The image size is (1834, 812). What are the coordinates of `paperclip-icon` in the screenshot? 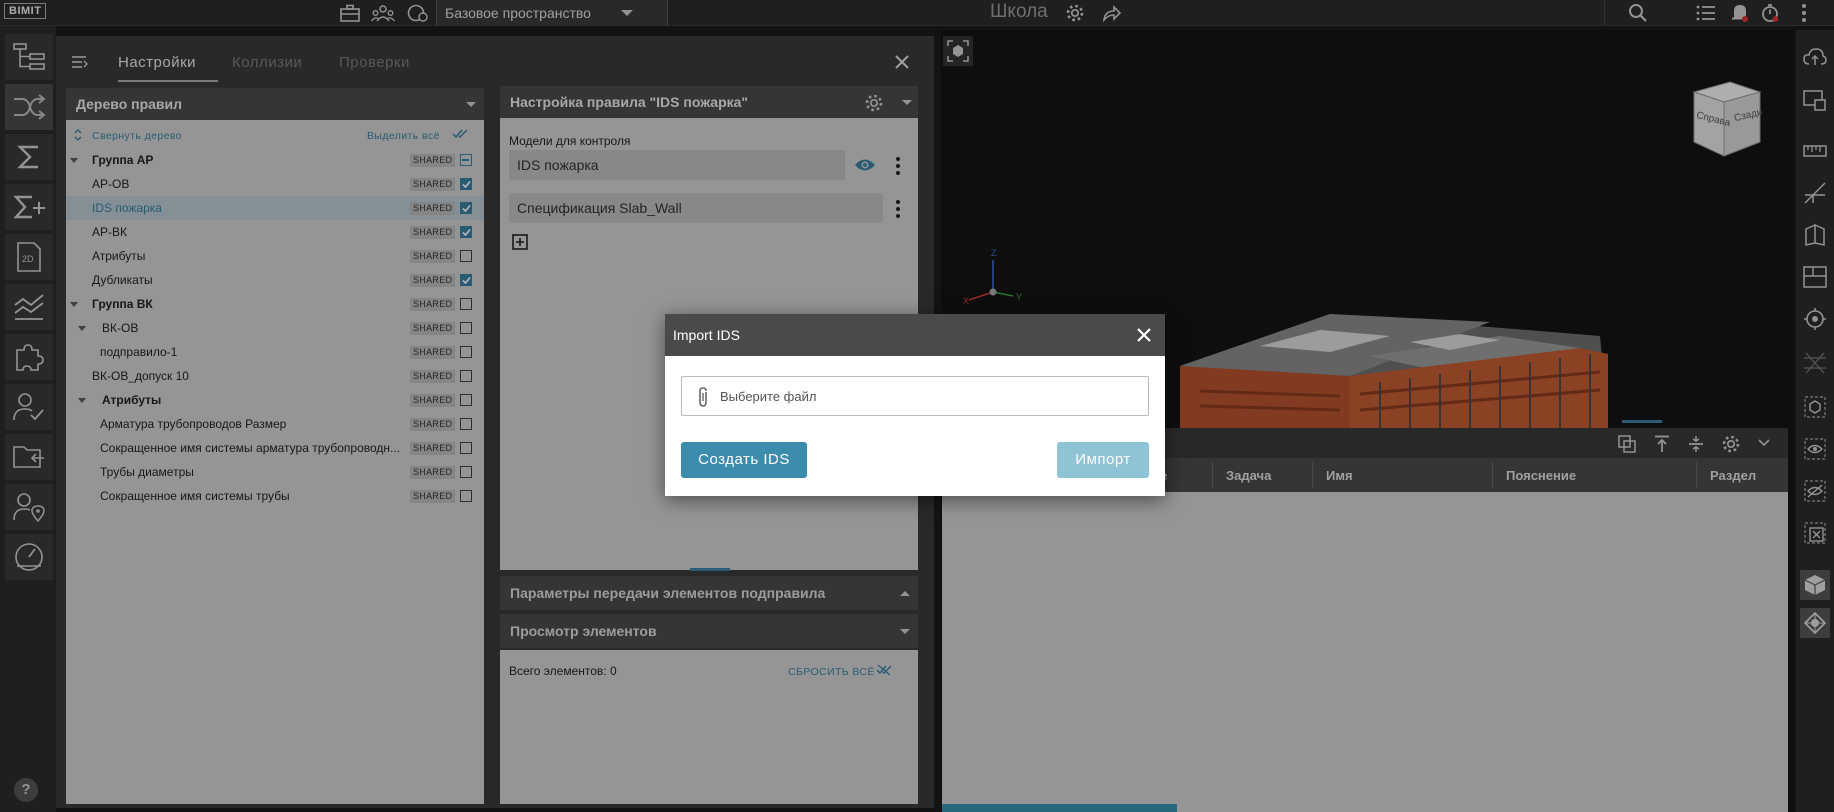 It's located at (703, 397).